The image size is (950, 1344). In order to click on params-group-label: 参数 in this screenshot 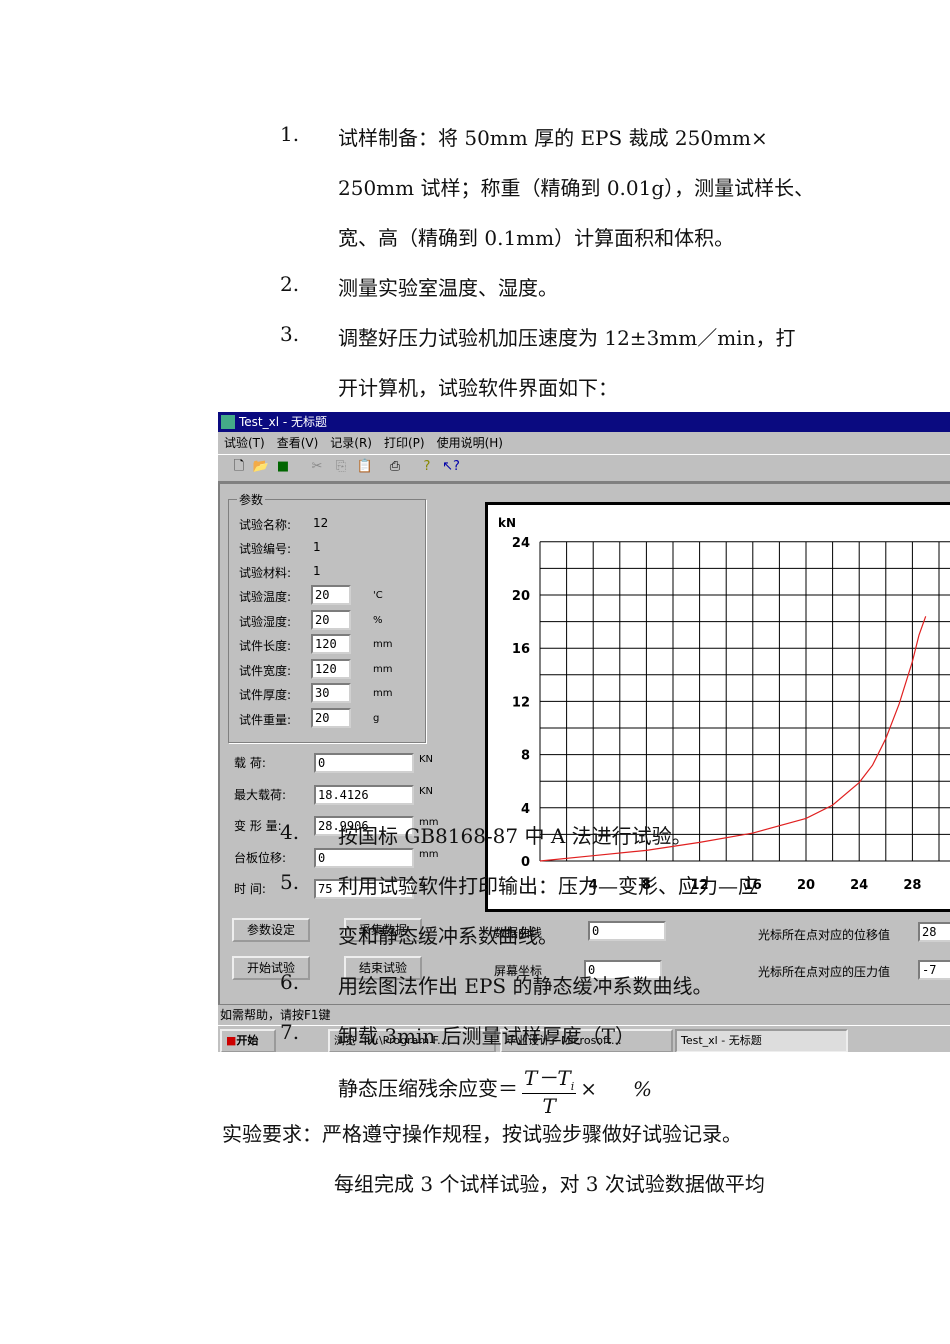, I will do `click(251, 499)`.